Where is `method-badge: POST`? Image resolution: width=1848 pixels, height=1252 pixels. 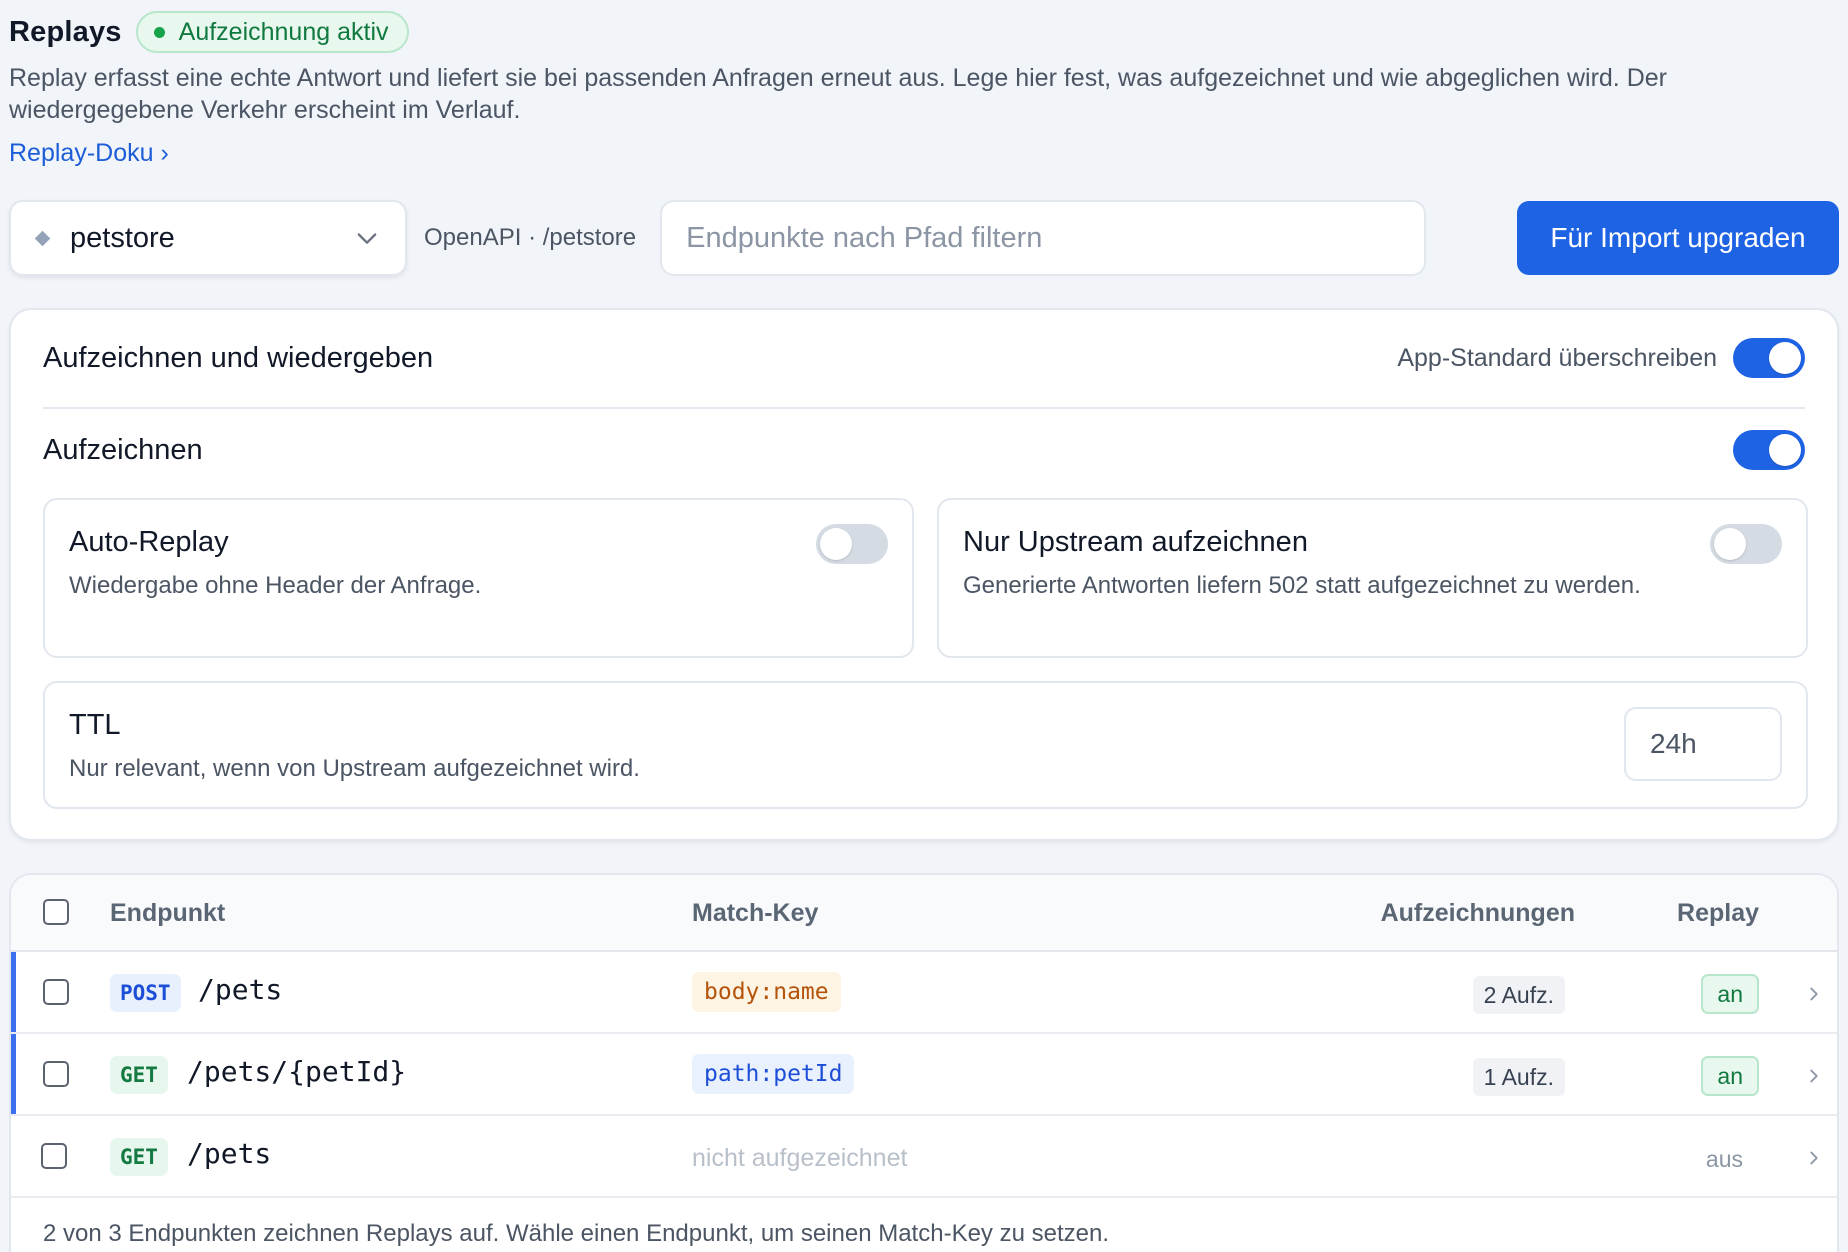 method-badge: POST is located at coordinates (145, 993).